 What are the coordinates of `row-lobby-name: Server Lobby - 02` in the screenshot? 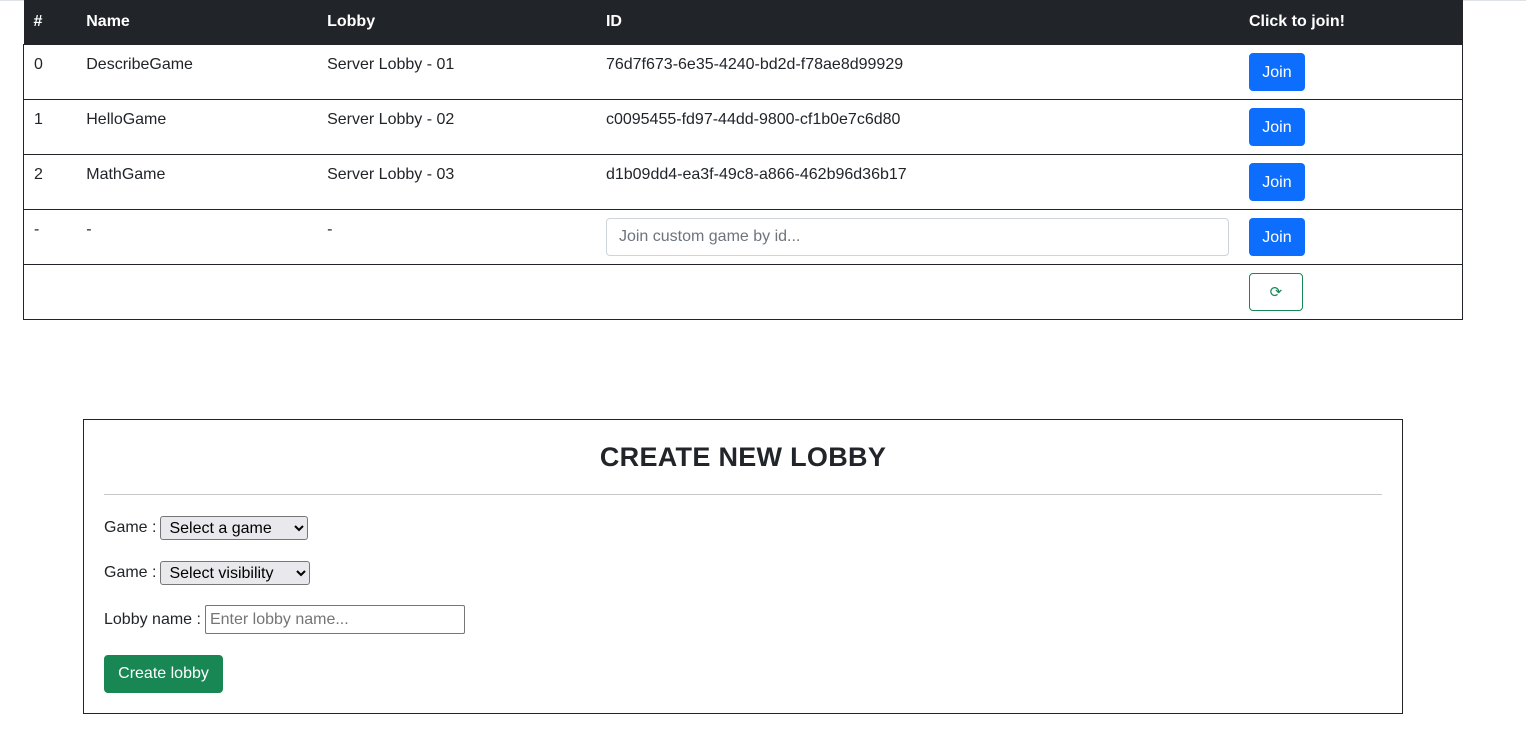 It's located at (456, 126).